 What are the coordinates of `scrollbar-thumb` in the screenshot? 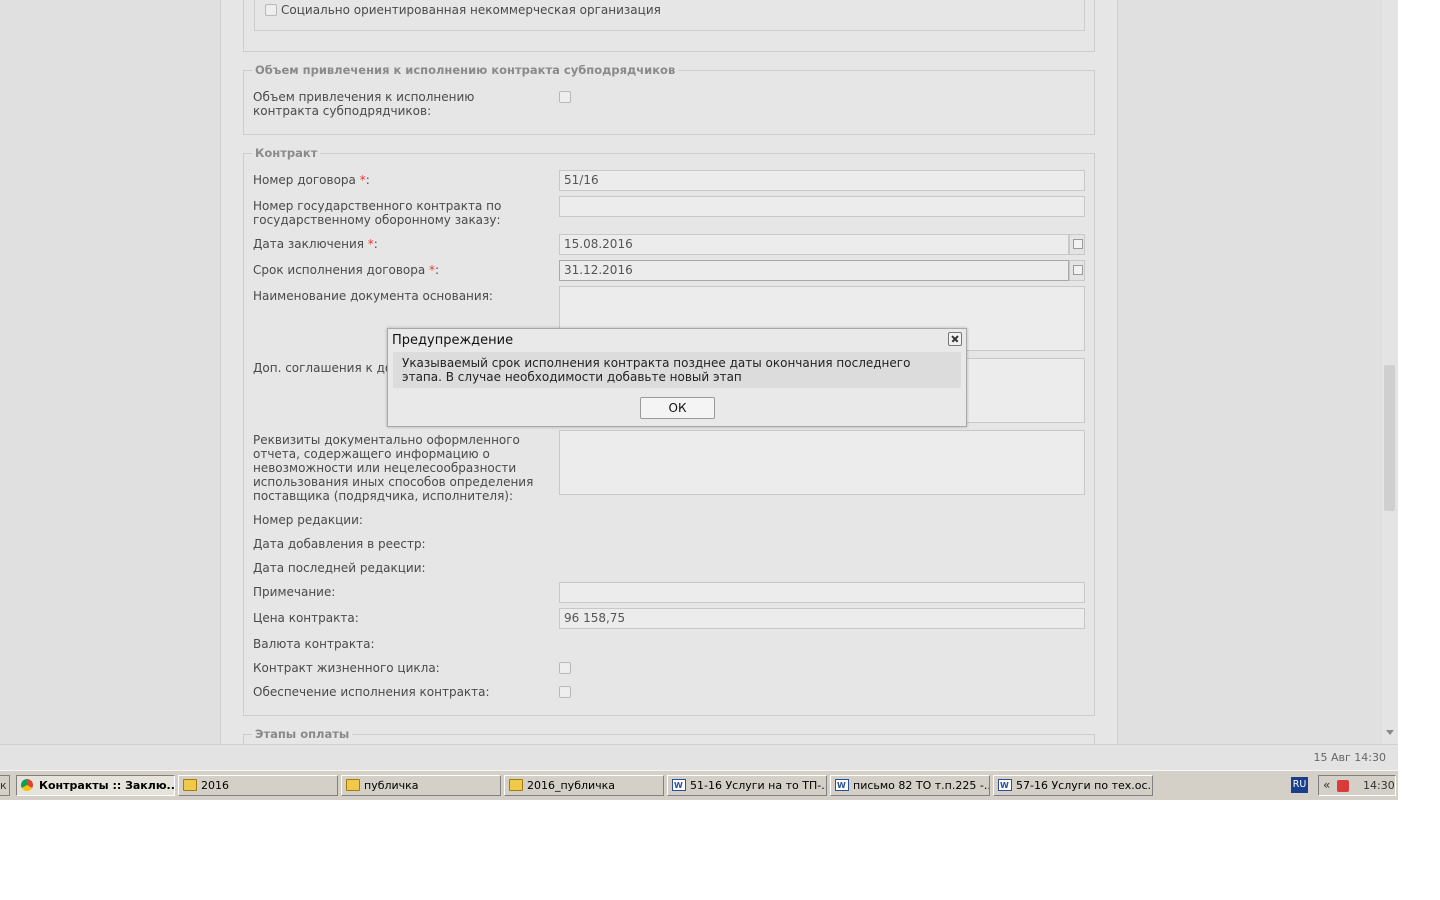 It's located at (1389, 438).